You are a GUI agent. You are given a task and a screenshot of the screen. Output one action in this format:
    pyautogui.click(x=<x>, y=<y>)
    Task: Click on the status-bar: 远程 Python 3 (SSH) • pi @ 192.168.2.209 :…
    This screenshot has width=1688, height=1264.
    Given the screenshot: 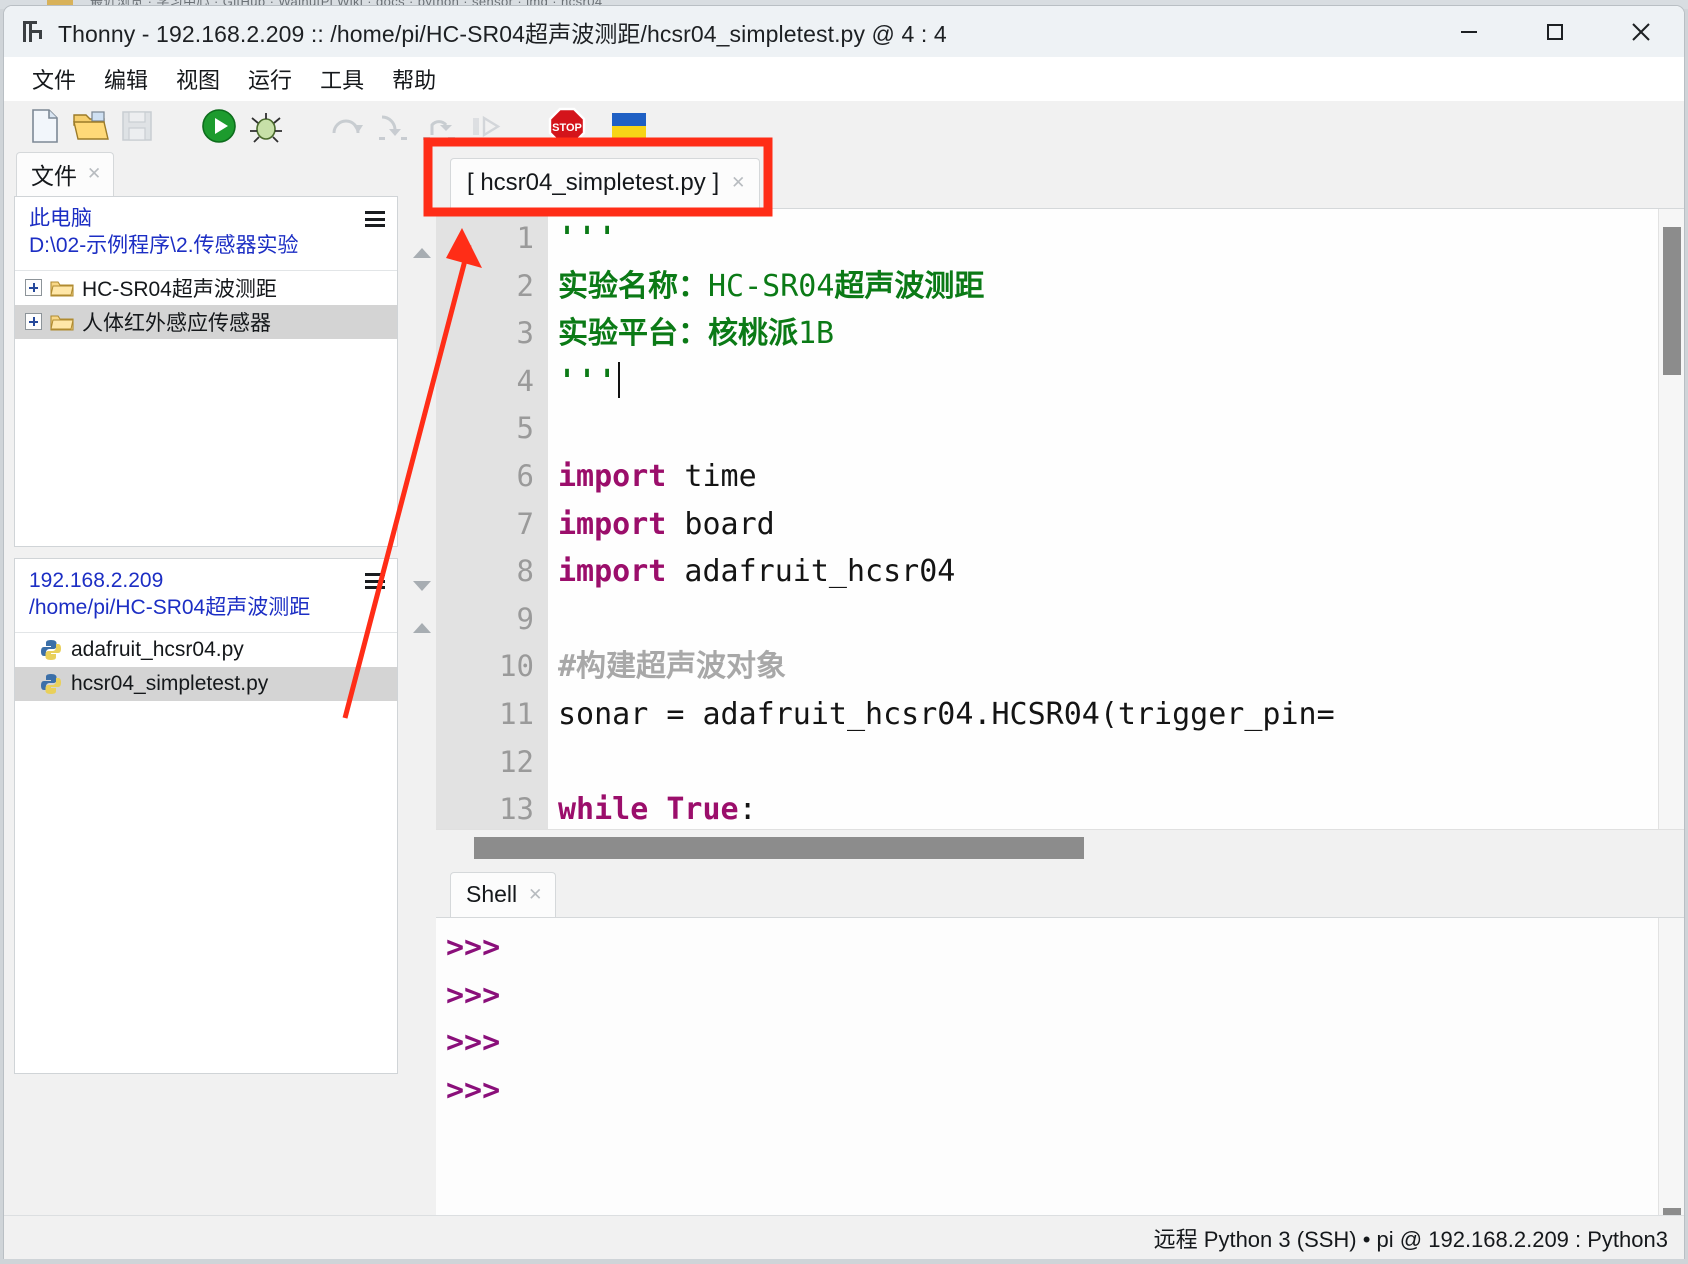 What is the action you would take?
    pyautogui.click(x=844, y=1237)
    